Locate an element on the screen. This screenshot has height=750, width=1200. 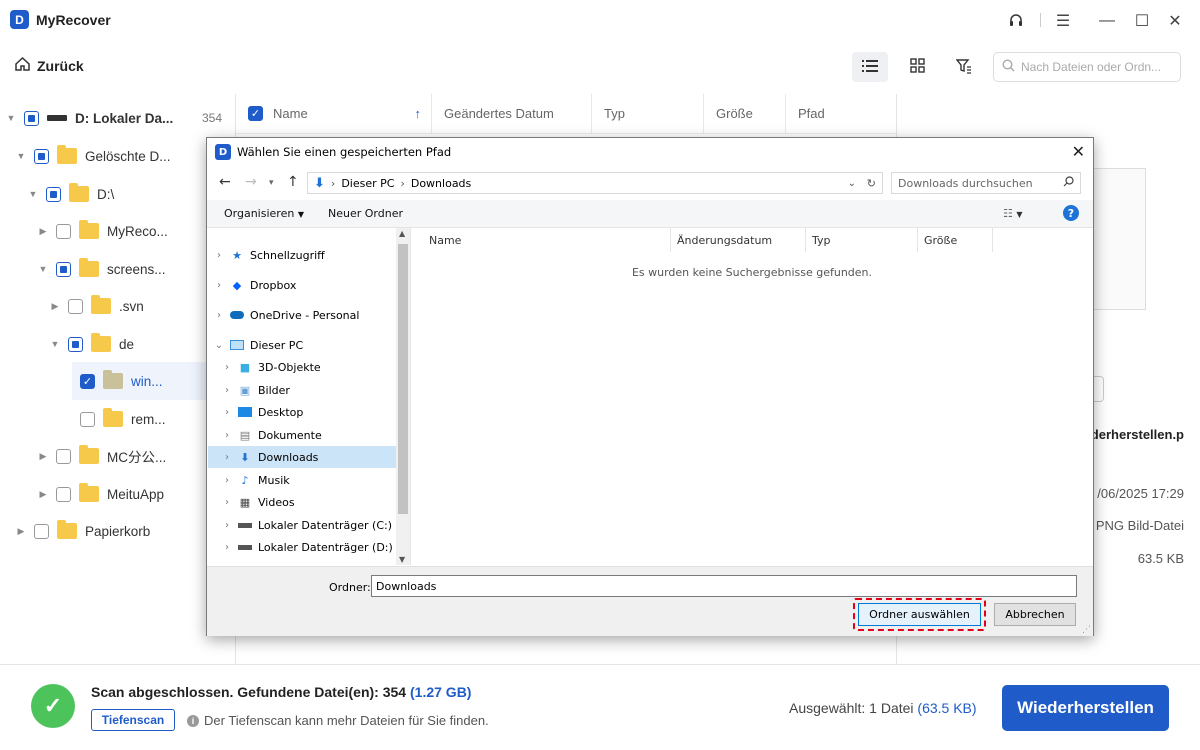
nav-item-desktop: › Desktop is located at coordinates (302, 412).